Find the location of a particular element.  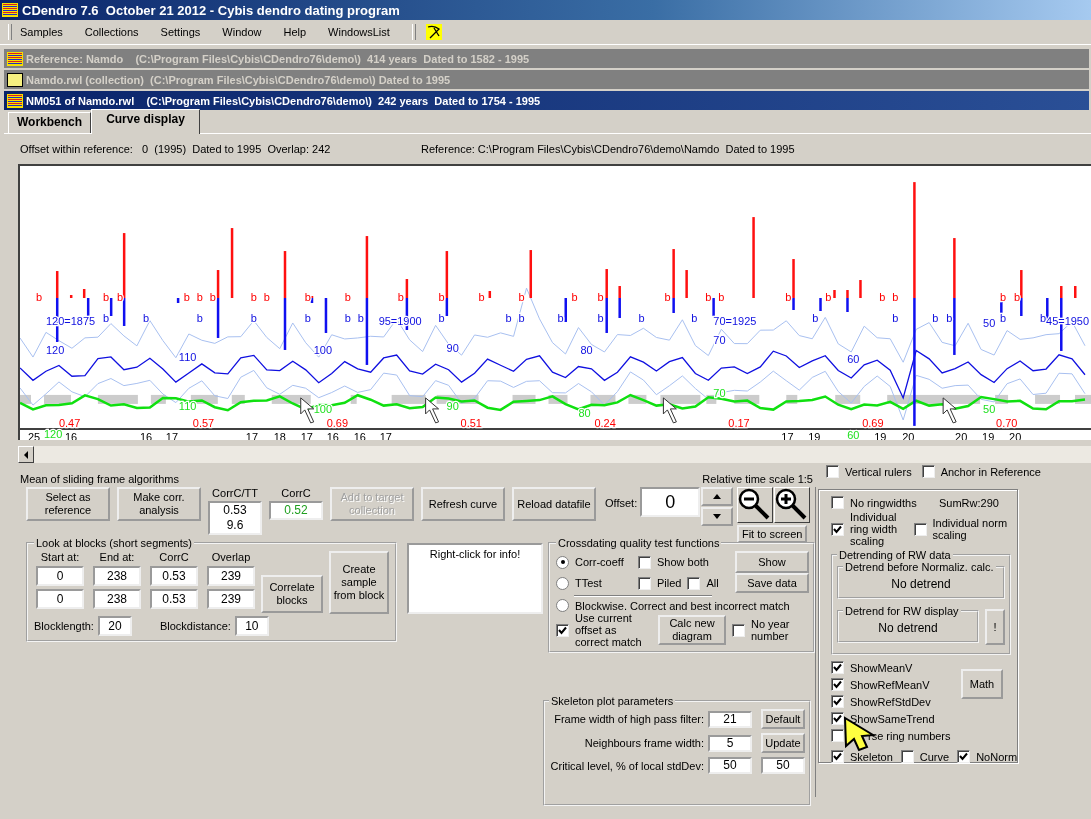

document-title-bar: NM051 of Namdo.rwl (C:\Program Files\Cybis\CDendro76\demo\) 242 years Dated to 1754 - 1995 is located at coordinates (546, 100).